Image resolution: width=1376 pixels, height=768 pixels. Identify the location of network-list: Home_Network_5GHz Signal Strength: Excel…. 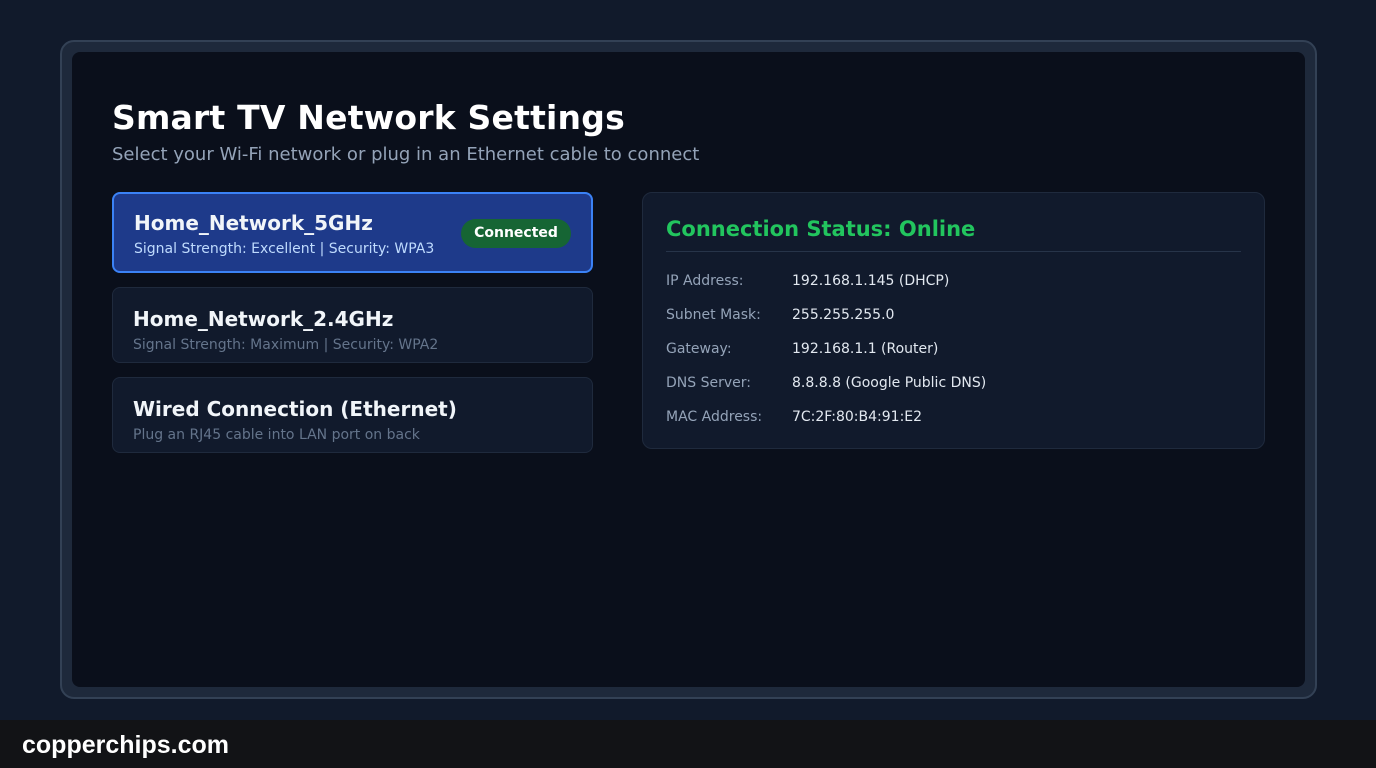
(352, 329).